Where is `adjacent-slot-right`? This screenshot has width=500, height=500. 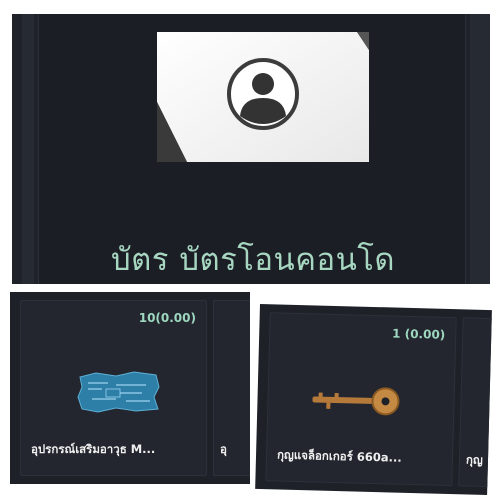 adjacent-slot-right is located at coordinates (480, 149).